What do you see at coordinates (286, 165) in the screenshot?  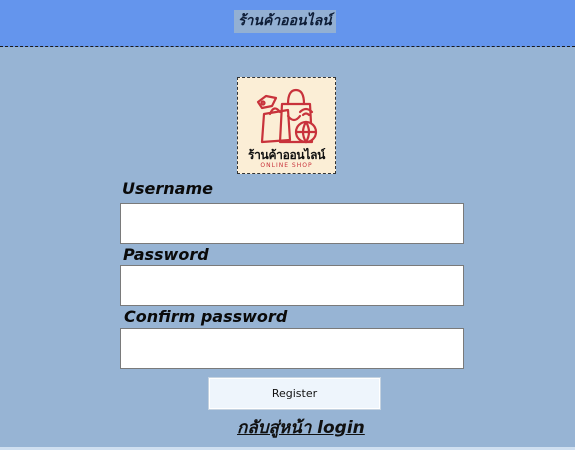 I see `logo-subtitle: ONLINE SHOP` at bounding box center [286, 165].